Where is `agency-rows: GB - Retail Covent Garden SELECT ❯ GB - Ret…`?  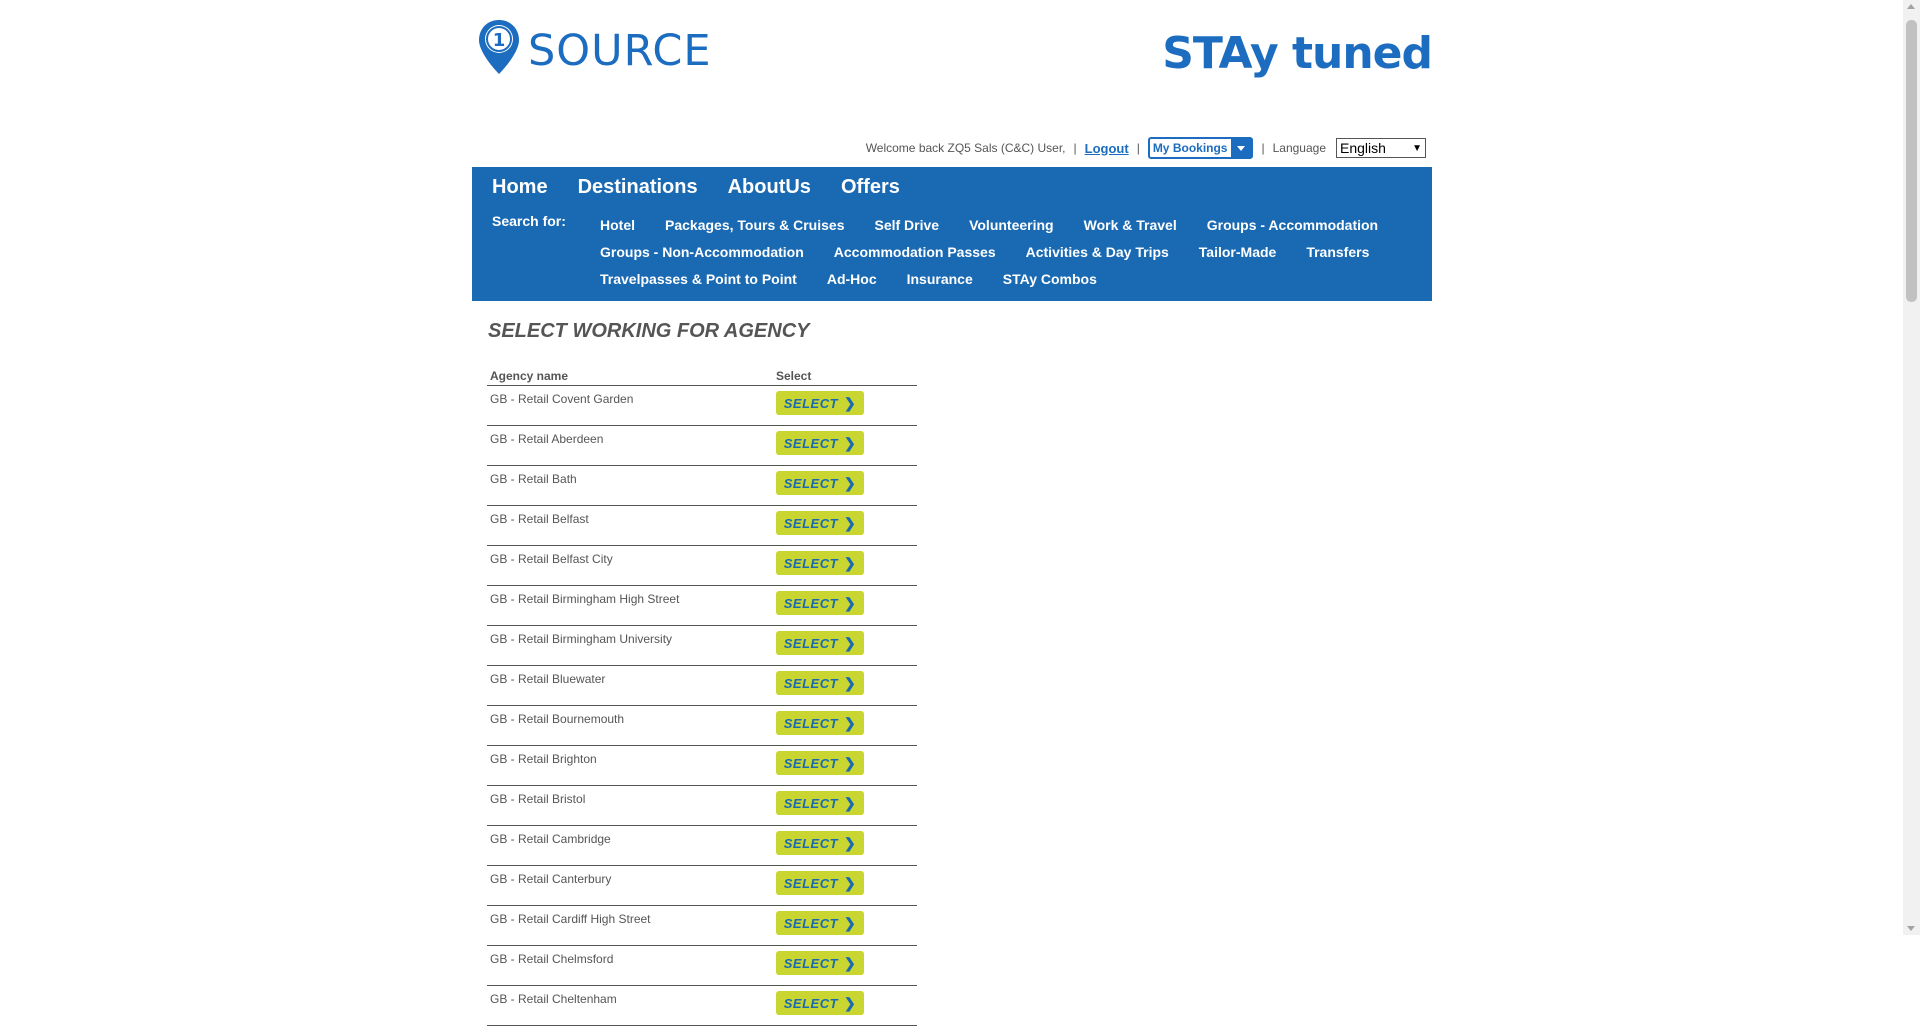
agency-rows: GB - Retail Covent Garden SELECT ❯ GB - Ret… is located at coordinates (702, 705).